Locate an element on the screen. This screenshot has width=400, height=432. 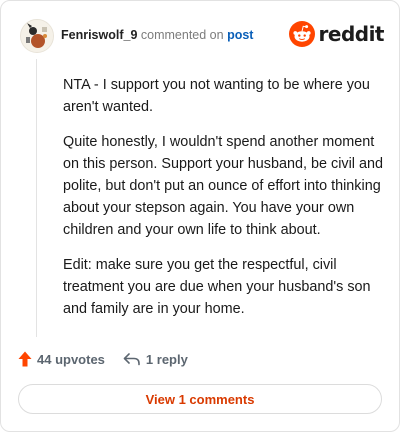
comment-meta: Fenriswolf_9 commented on post is located at coordinates (157, 35).